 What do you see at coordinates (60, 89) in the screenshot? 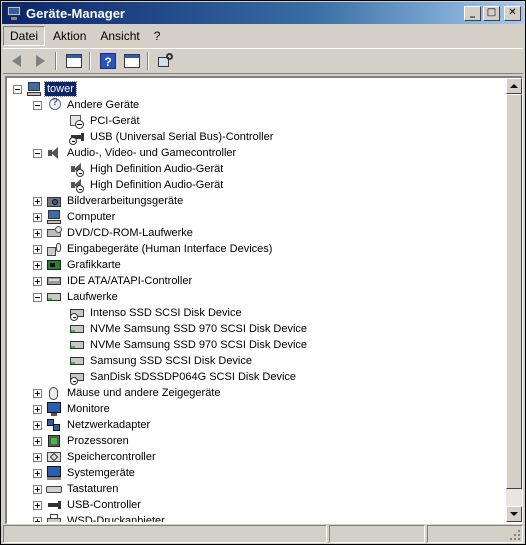
I see `tree-root-label: tower` at bounding box center [60, 89].